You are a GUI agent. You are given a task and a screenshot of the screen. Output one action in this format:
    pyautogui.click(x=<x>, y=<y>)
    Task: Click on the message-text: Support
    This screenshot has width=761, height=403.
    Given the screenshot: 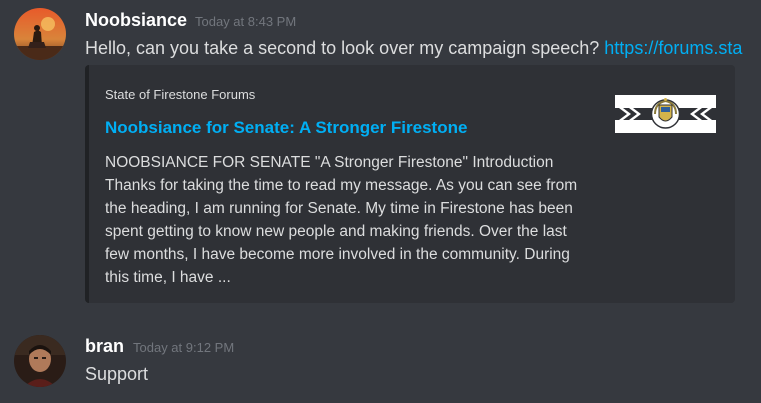 What is the action you would take?
    pyautogui.click(x=117, y=374)
    